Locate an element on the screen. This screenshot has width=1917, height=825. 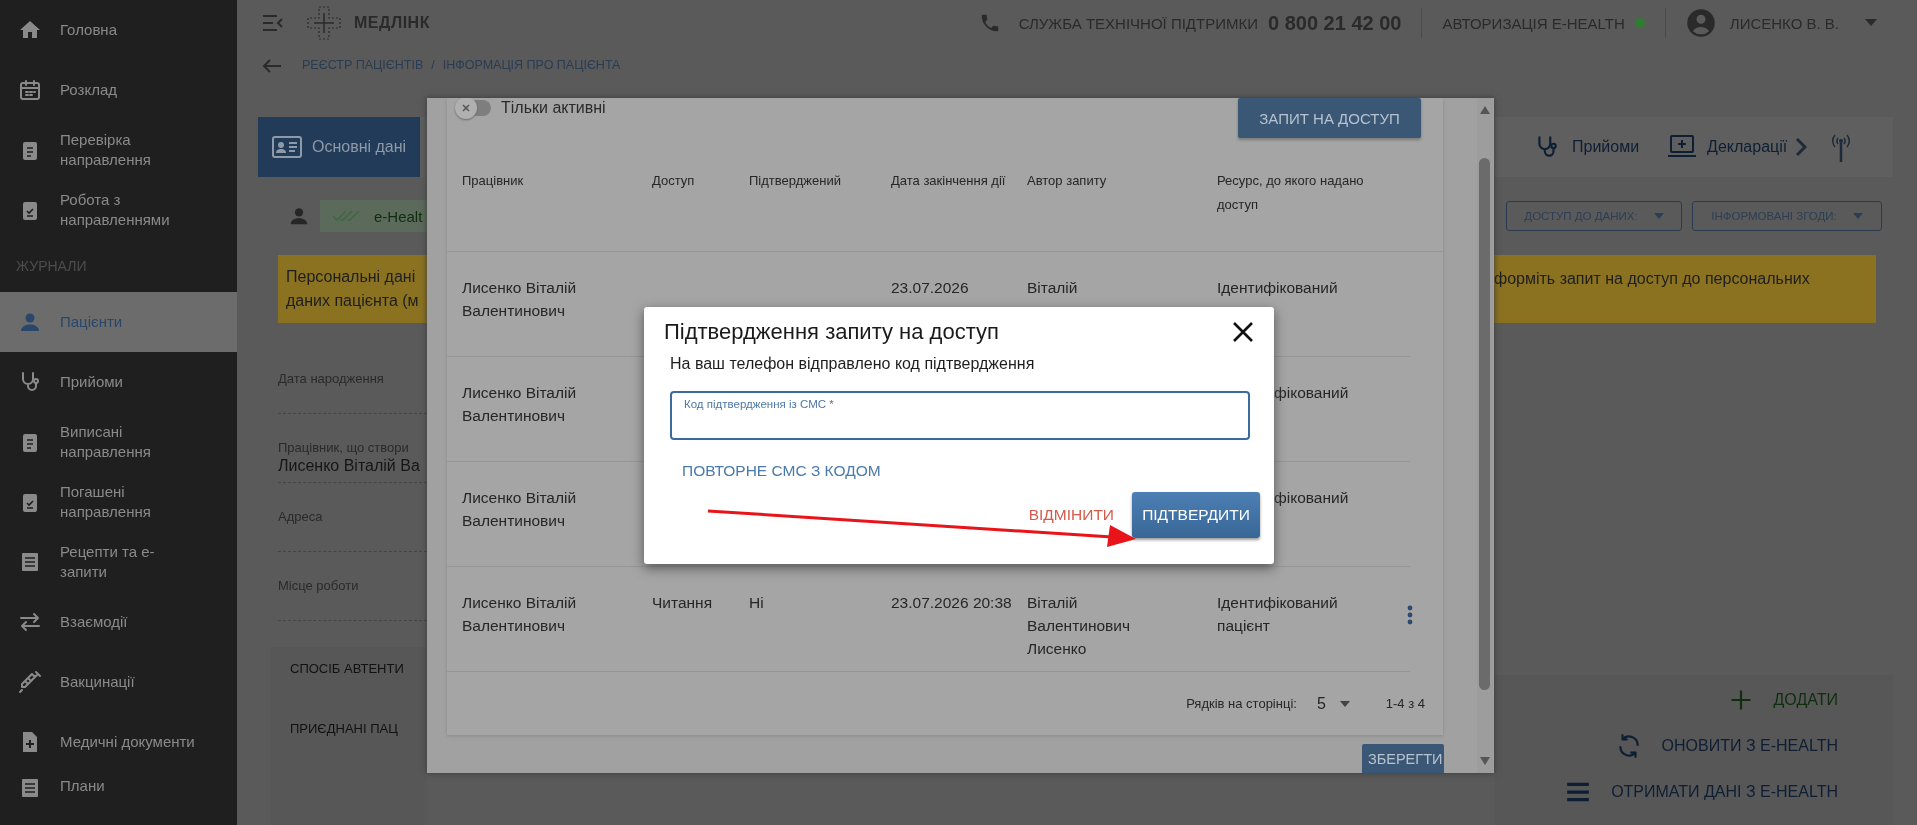
table-cell-text: Віталій is located at coordinates (1053, 288).